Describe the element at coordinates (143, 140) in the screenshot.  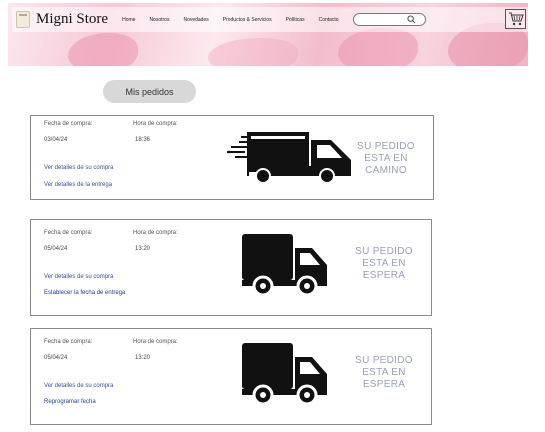
I see `purchase-time-value: 18:36` at that location.